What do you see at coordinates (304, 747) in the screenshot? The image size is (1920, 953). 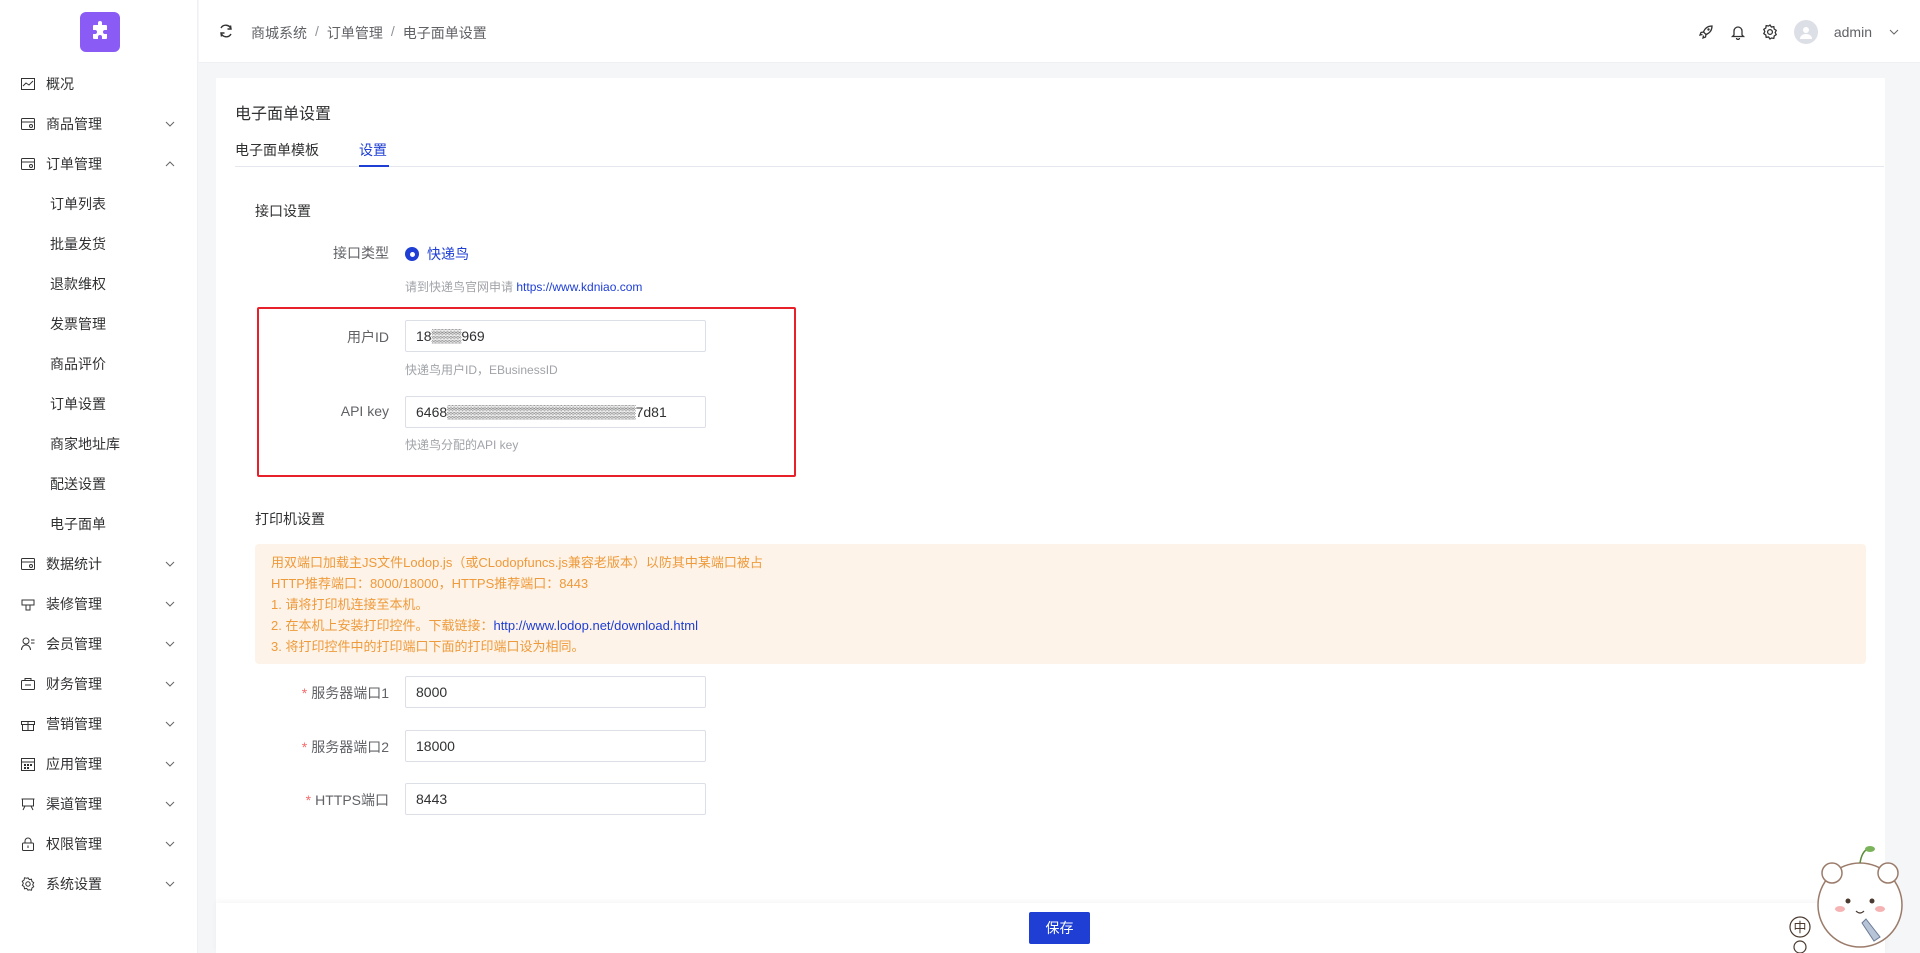 I see `required-mark: *` at bounding box center [304, 747].